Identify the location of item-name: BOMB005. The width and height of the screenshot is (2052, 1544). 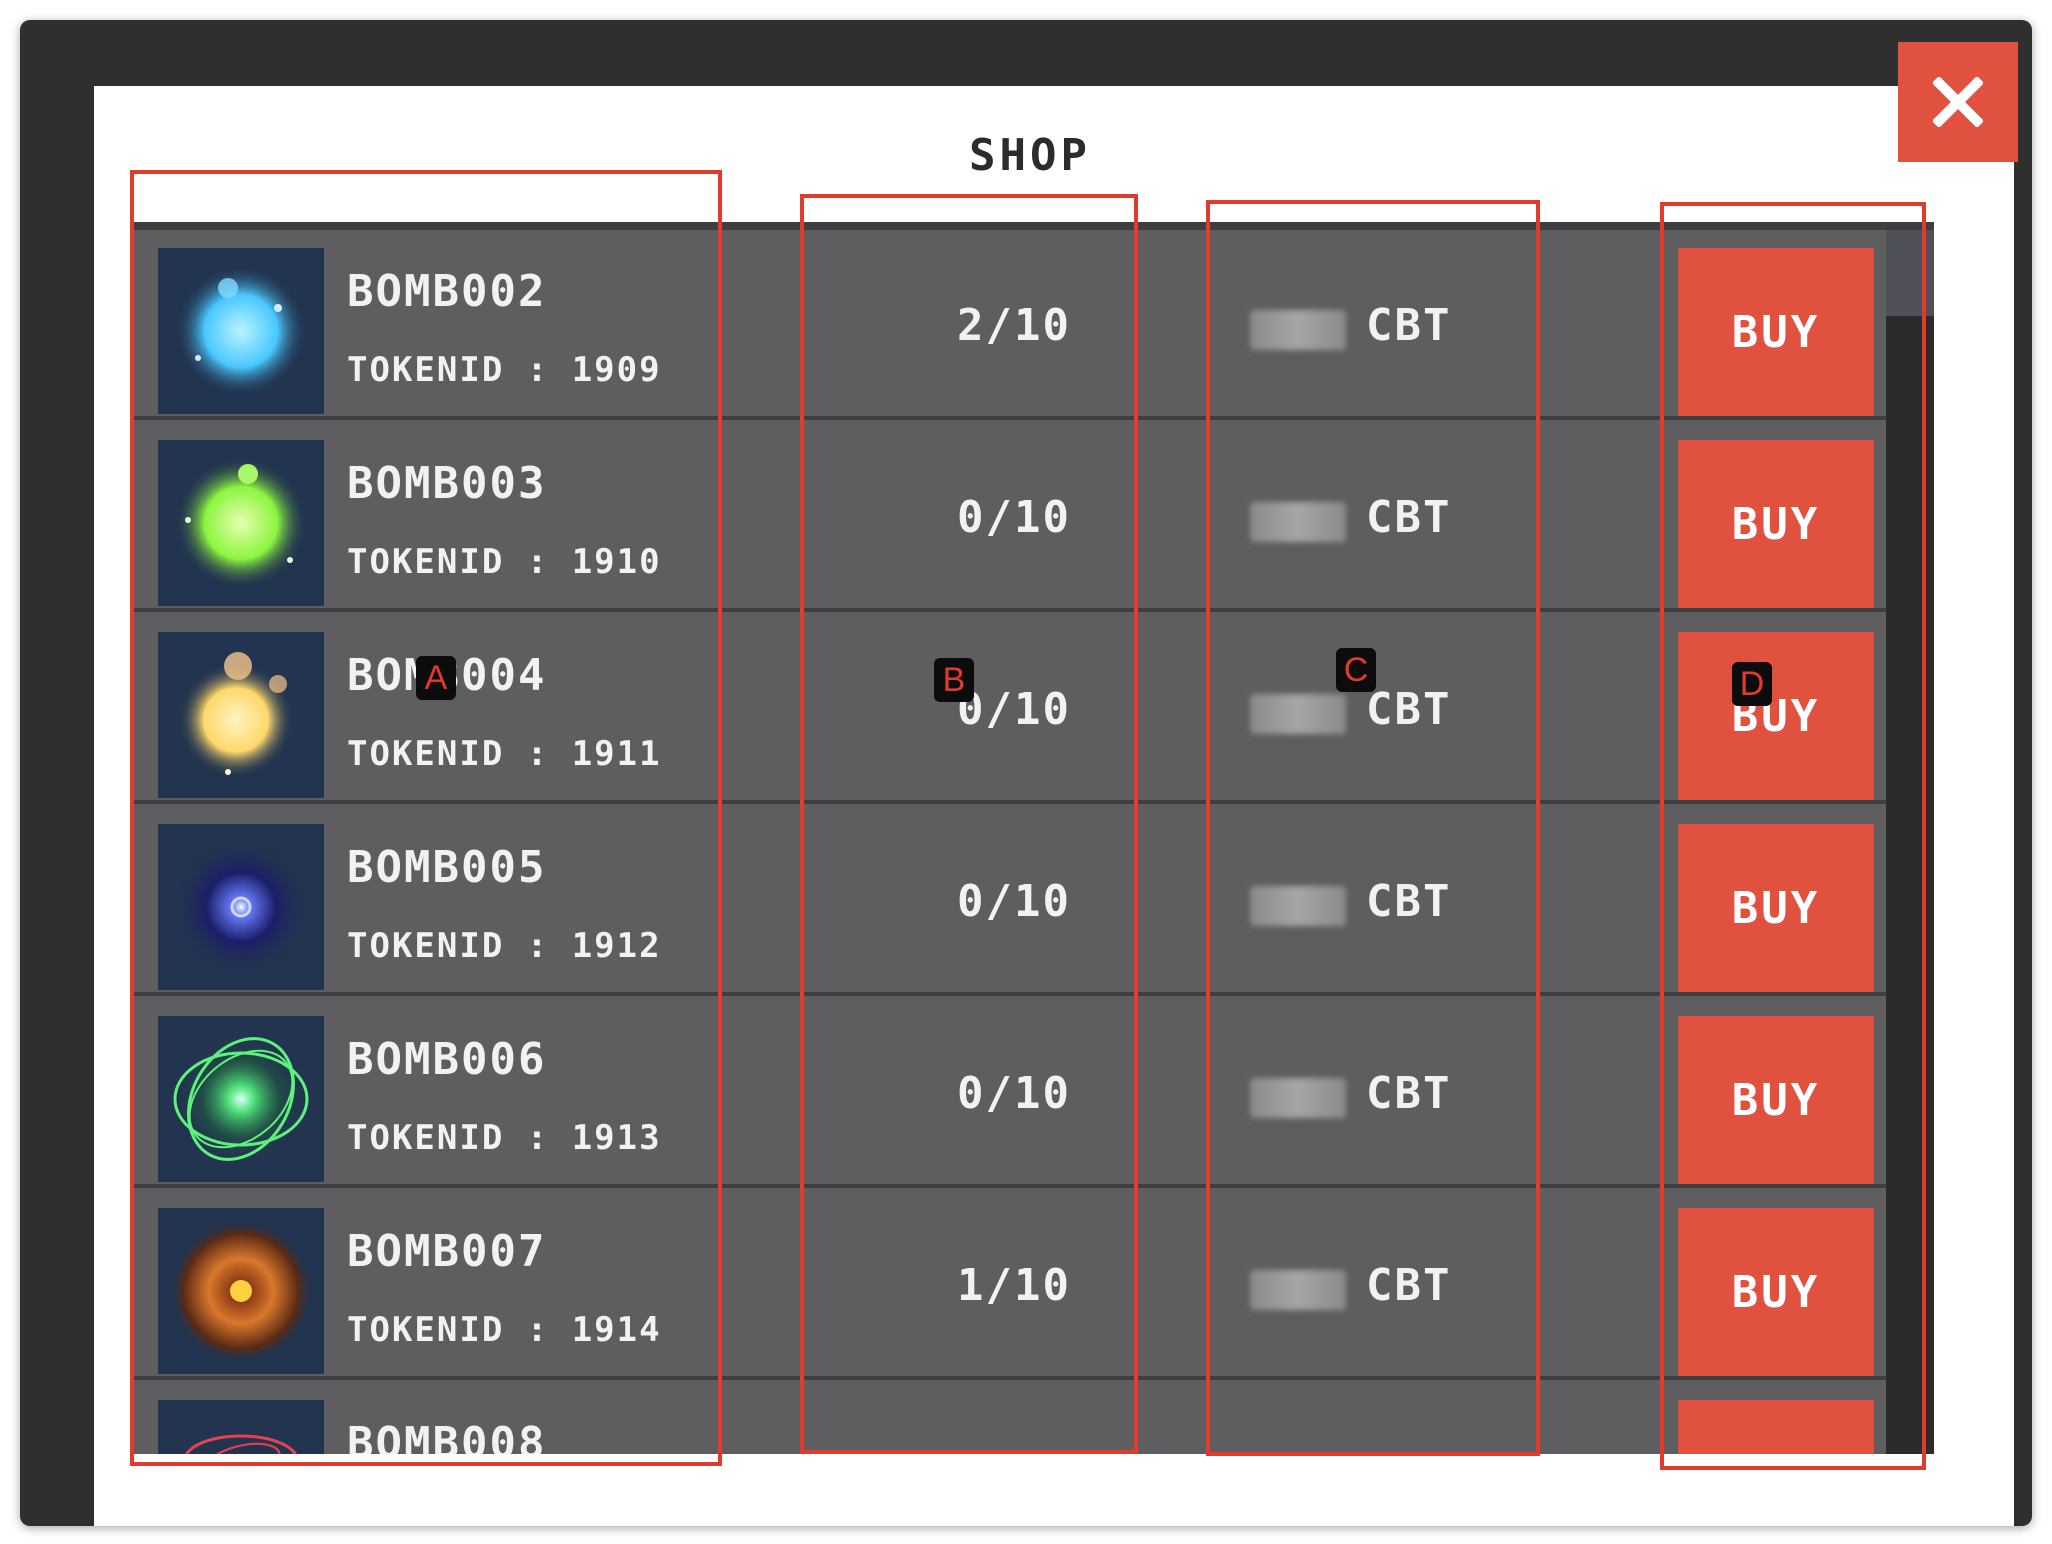
(447, 867).